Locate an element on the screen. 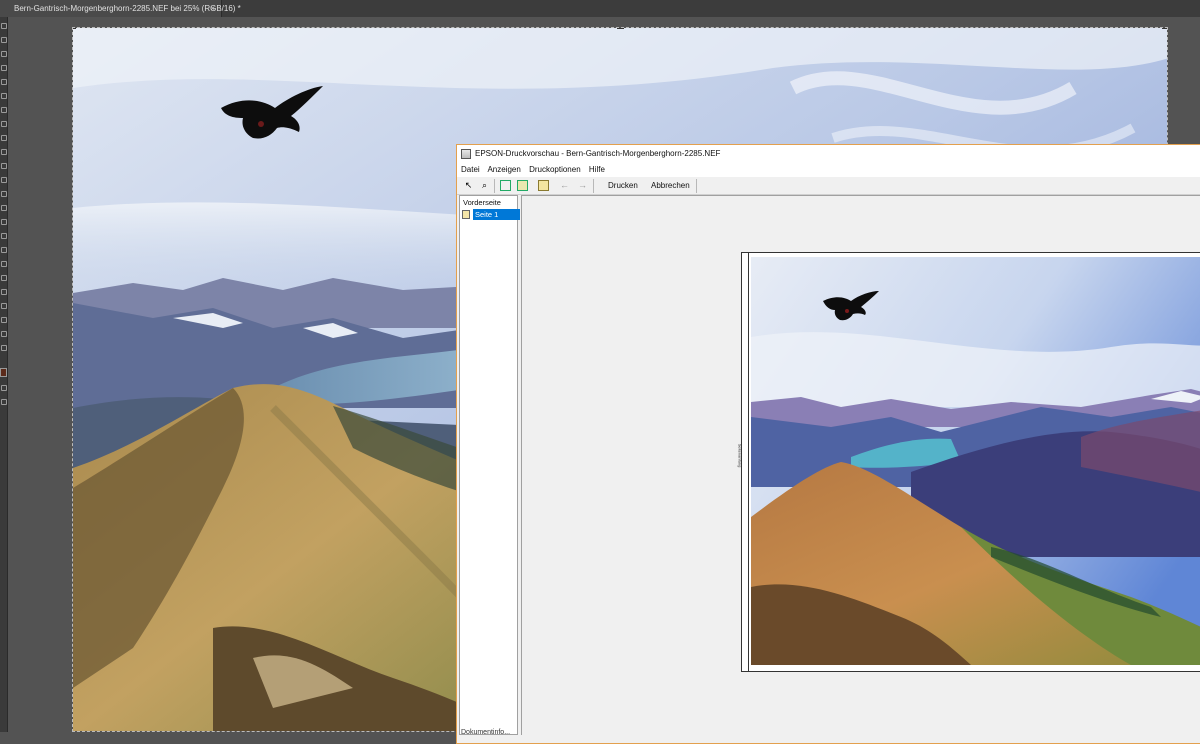 The image size is (1200, 744). close-tab-icon: × is located at coordinates (212, 8).